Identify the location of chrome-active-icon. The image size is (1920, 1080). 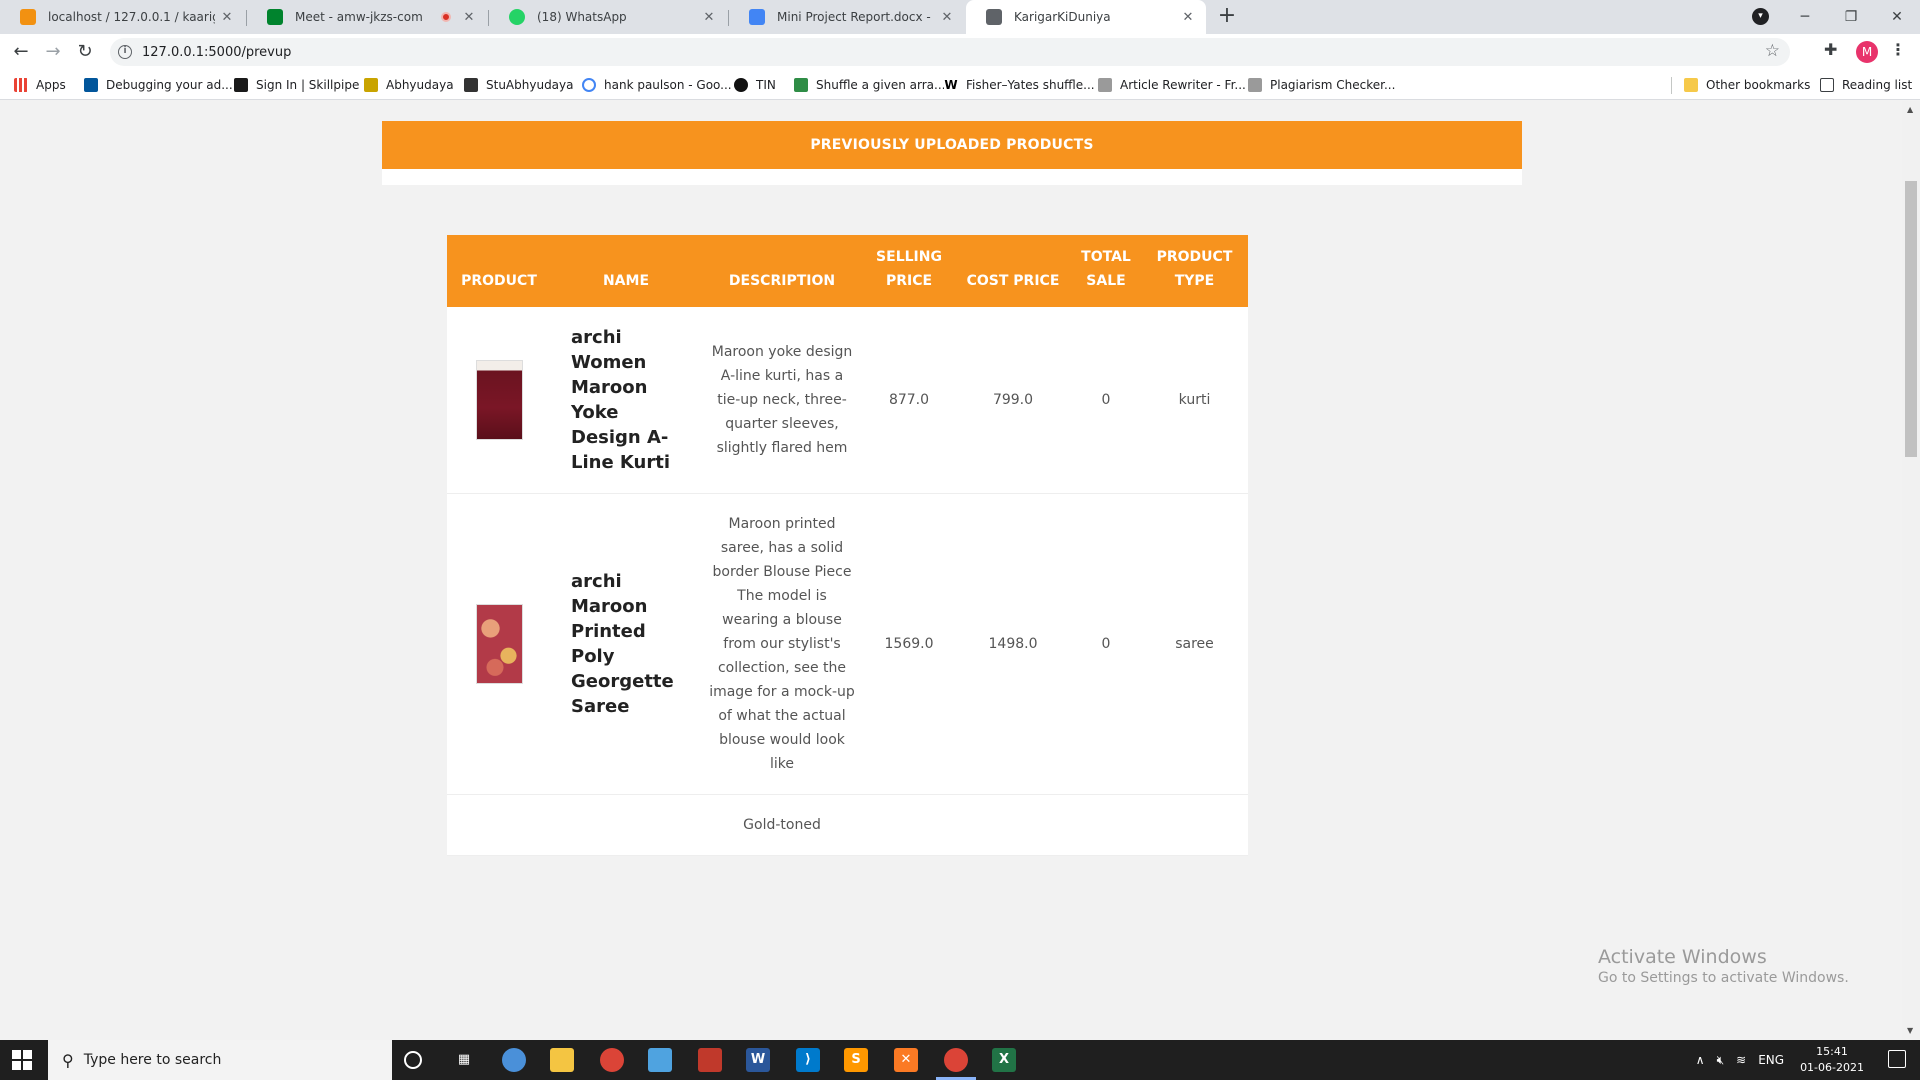
(956, 1060).